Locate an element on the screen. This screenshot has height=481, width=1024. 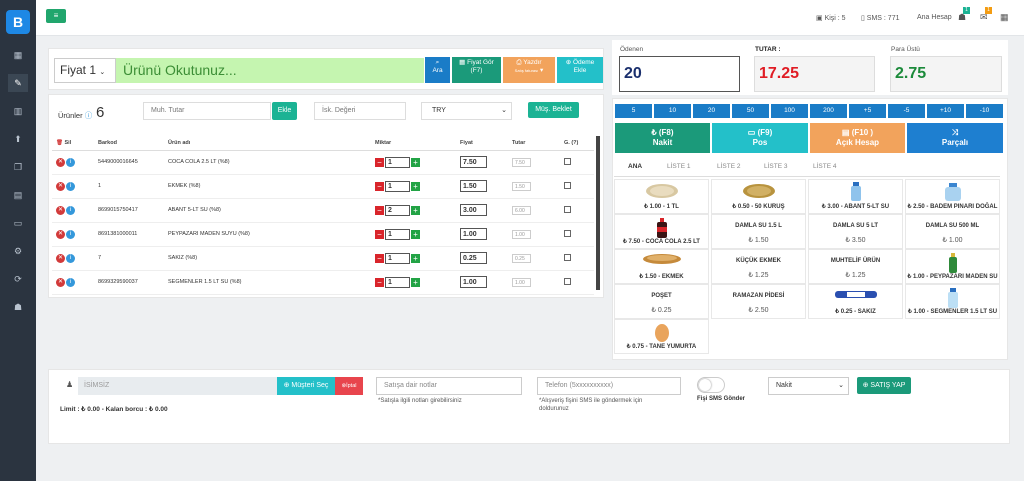
product-tile: DAMLA SU 1.5 L ₺ 1.50 is located at coordinates (758, 231).